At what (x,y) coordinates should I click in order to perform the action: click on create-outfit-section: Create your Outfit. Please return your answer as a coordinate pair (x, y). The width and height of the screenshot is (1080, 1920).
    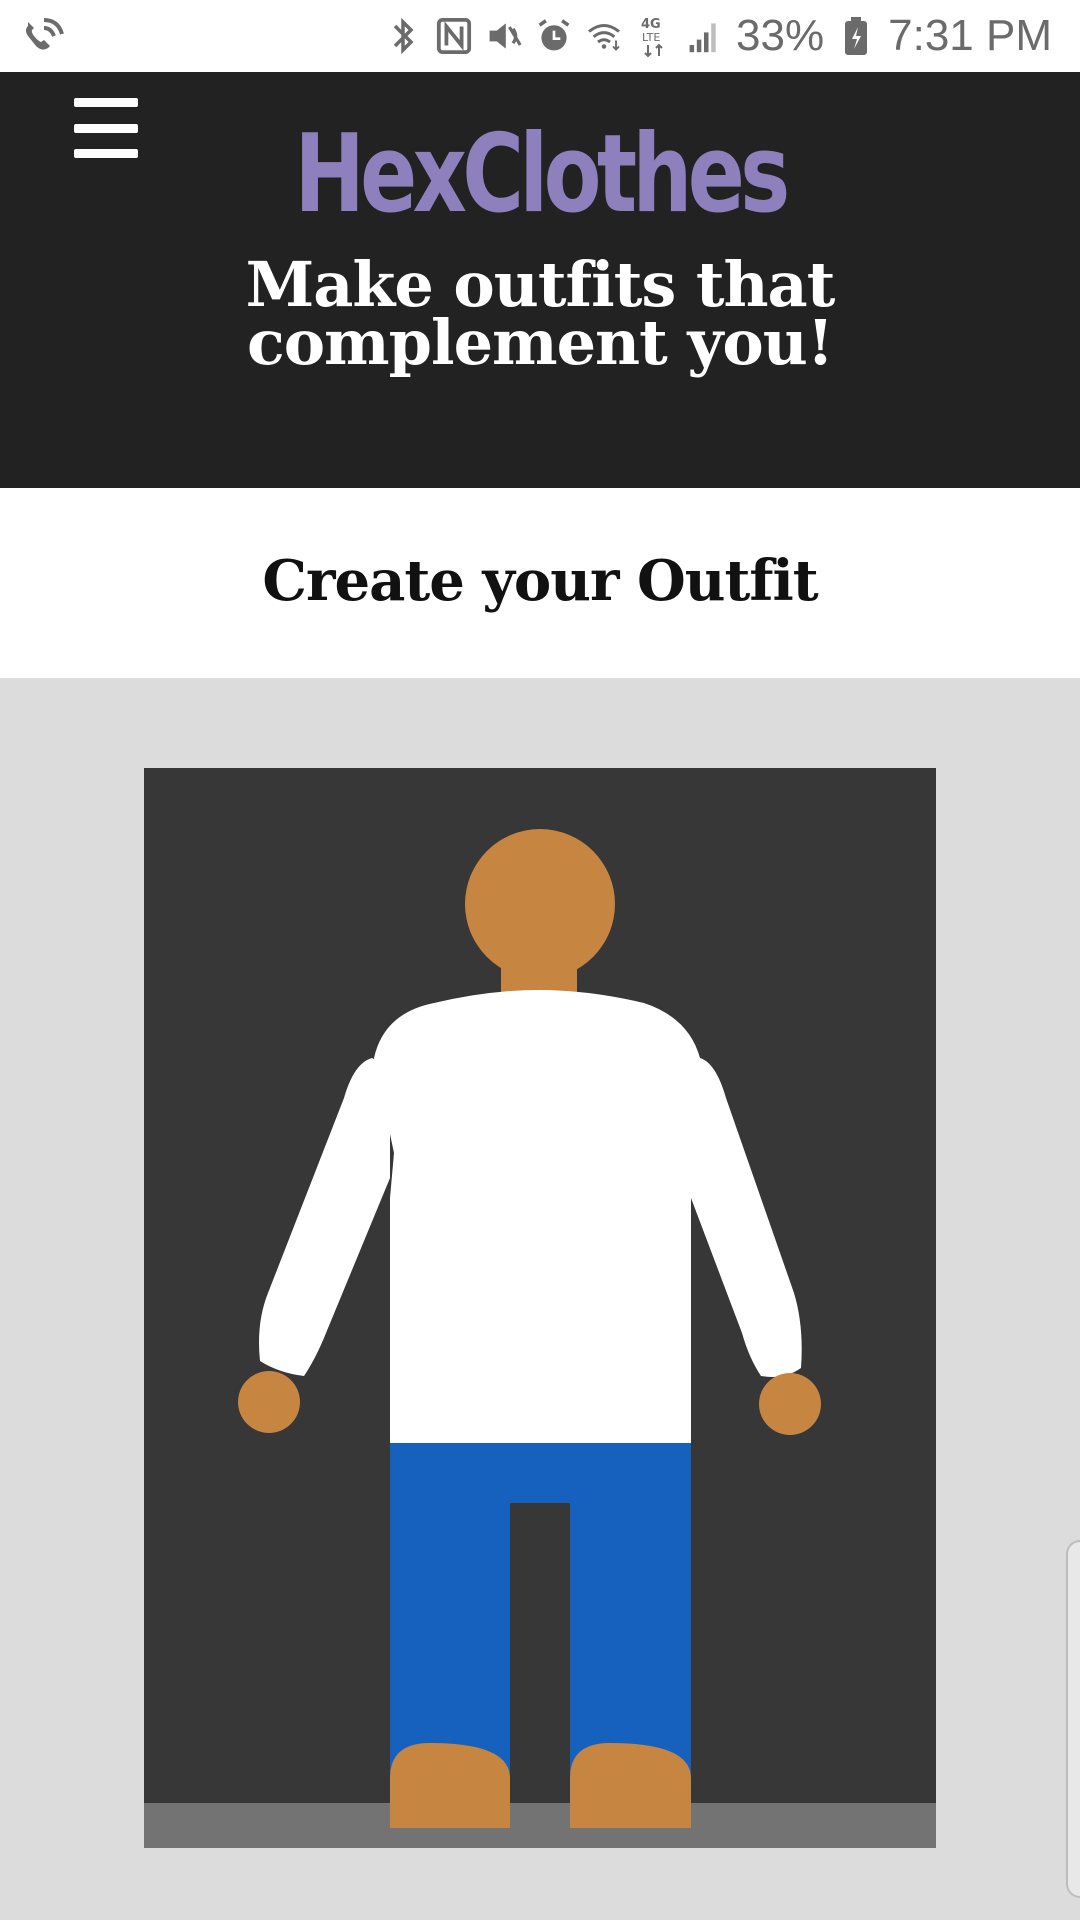
    Looking at the image, I should click on (540, 583).